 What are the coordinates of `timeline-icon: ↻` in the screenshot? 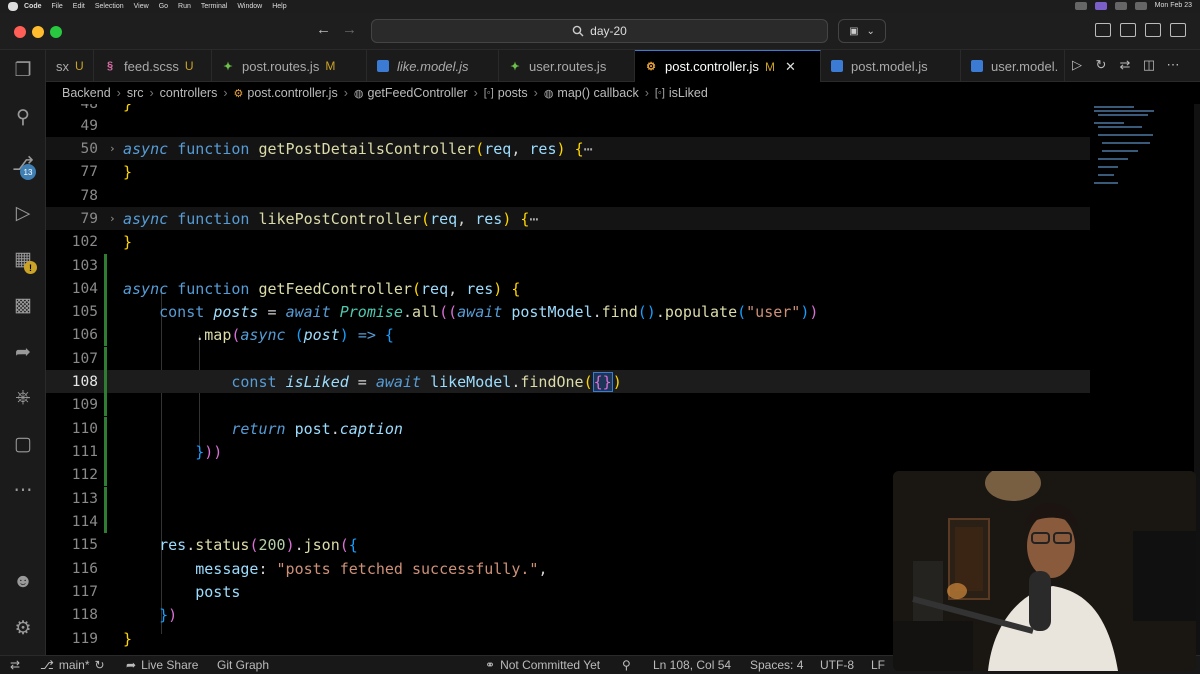 It's located at (1101, 64).